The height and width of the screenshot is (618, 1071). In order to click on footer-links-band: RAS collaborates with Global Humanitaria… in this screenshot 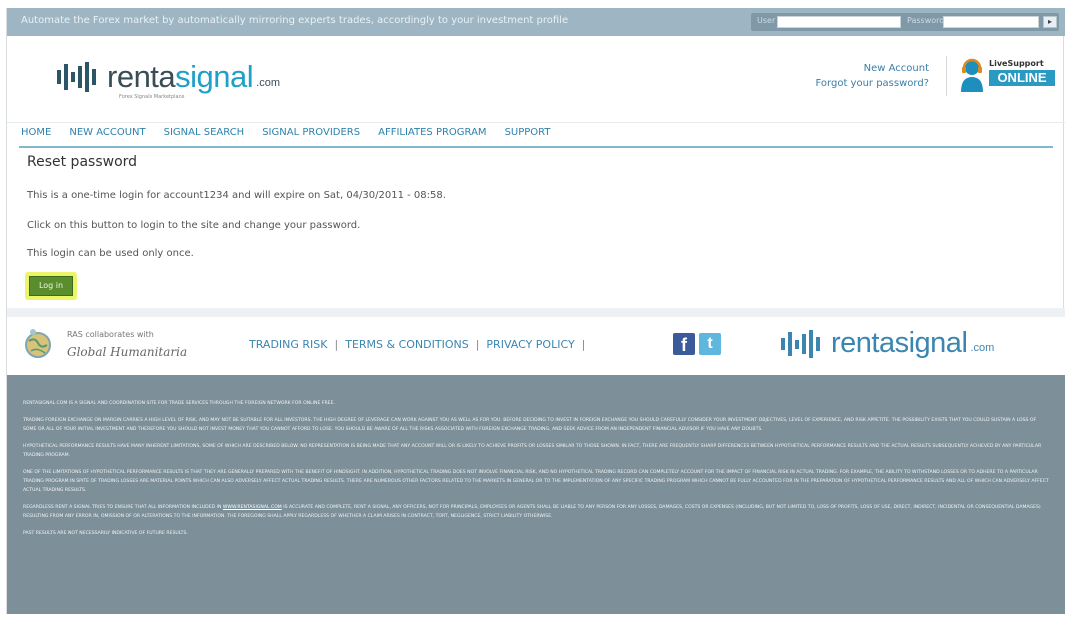, I will do `click(536, 346)`.